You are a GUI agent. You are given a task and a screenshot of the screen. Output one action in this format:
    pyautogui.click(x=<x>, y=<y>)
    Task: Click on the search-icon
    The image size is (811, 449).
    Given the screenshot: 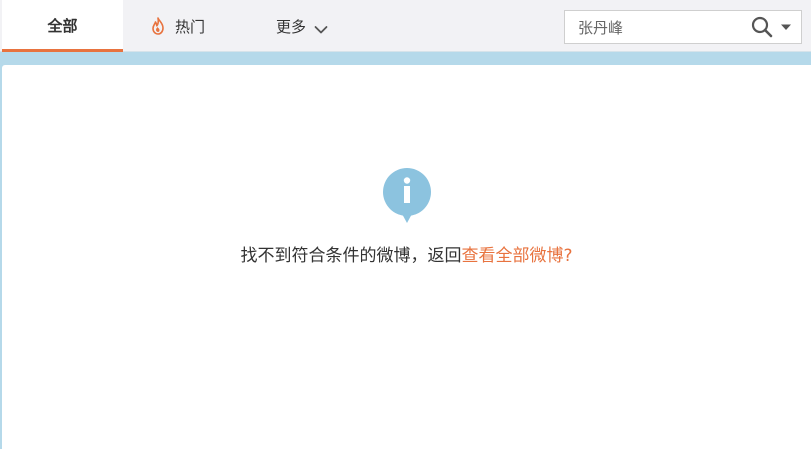 What is the action you would take?
    pyautogui.click(x=762, y=27)
    